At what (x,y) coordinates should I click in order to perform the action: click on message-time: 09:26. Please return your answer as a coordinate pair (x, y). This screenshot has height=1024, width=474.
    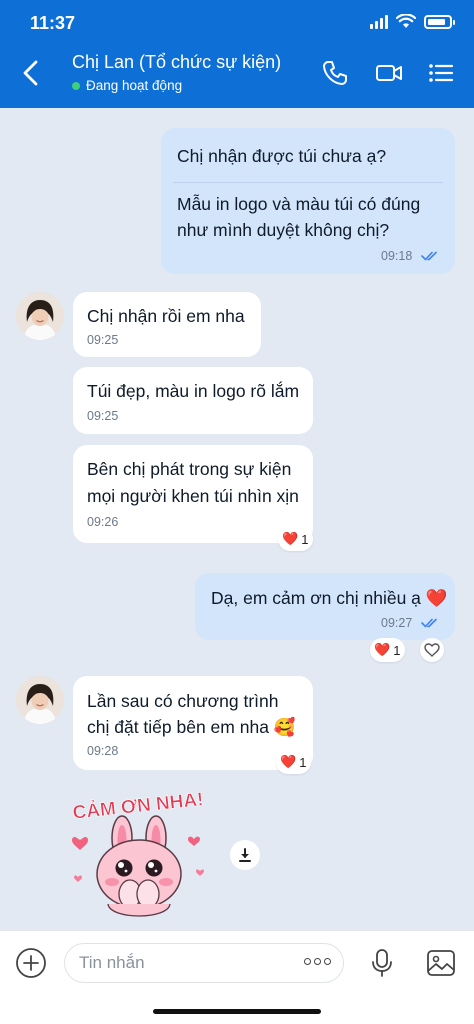
    Looking at the image, I should click on (103, 522).